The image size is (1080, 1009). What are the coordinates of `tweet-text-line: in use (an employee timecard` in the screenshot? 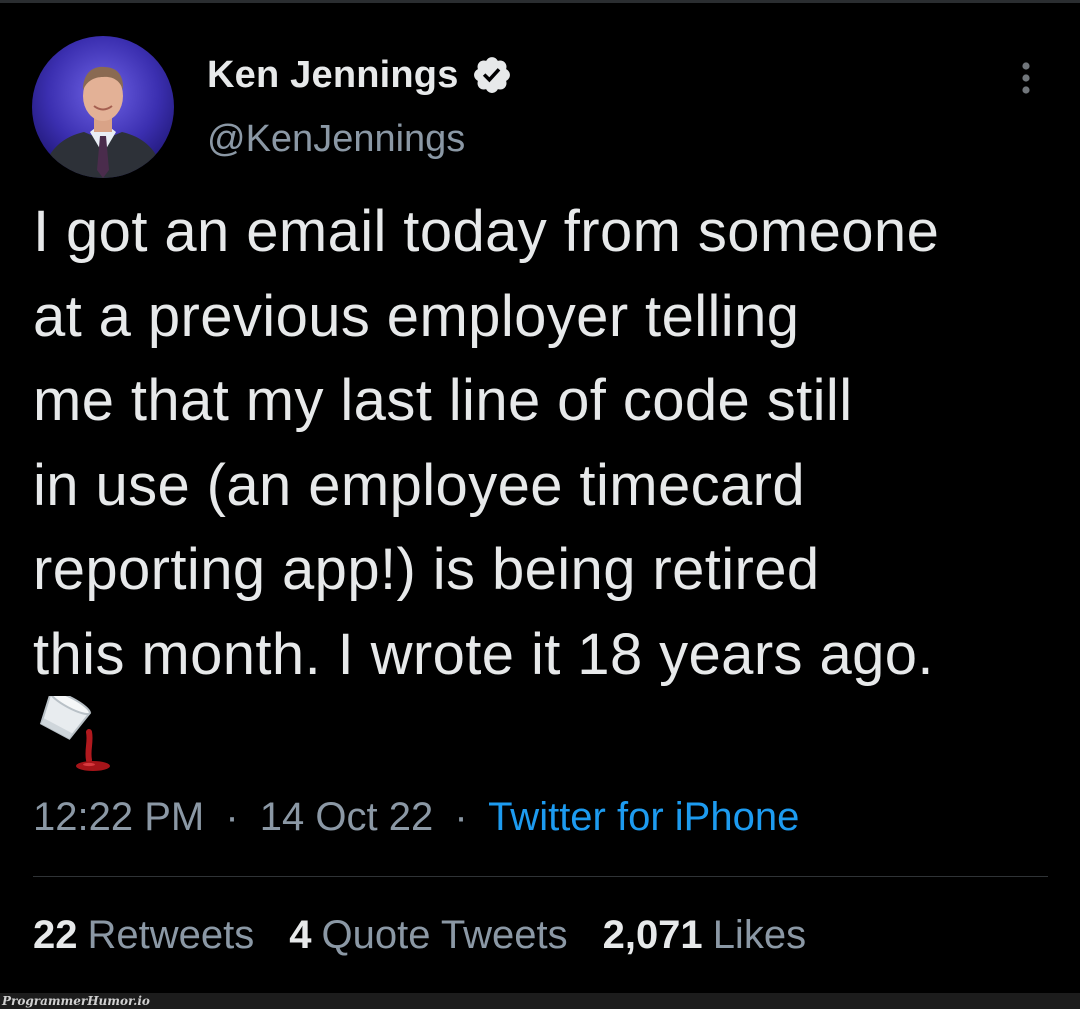 It's located at (419, 485).